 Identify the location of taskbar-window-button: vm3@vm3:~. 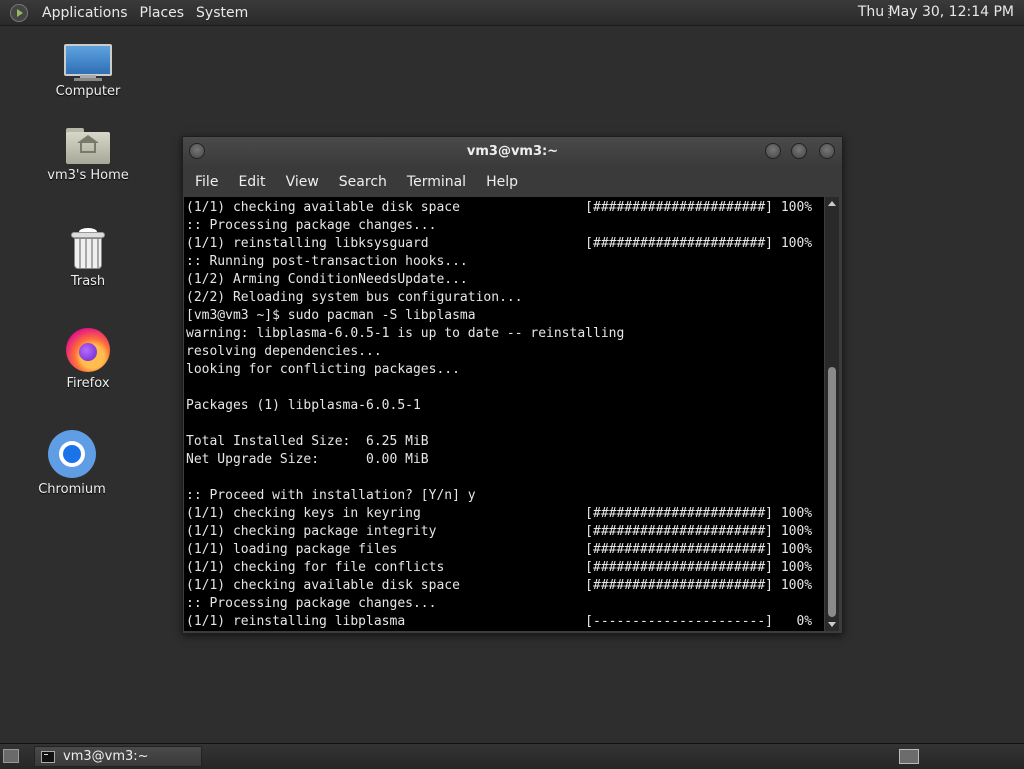
(118, 756).